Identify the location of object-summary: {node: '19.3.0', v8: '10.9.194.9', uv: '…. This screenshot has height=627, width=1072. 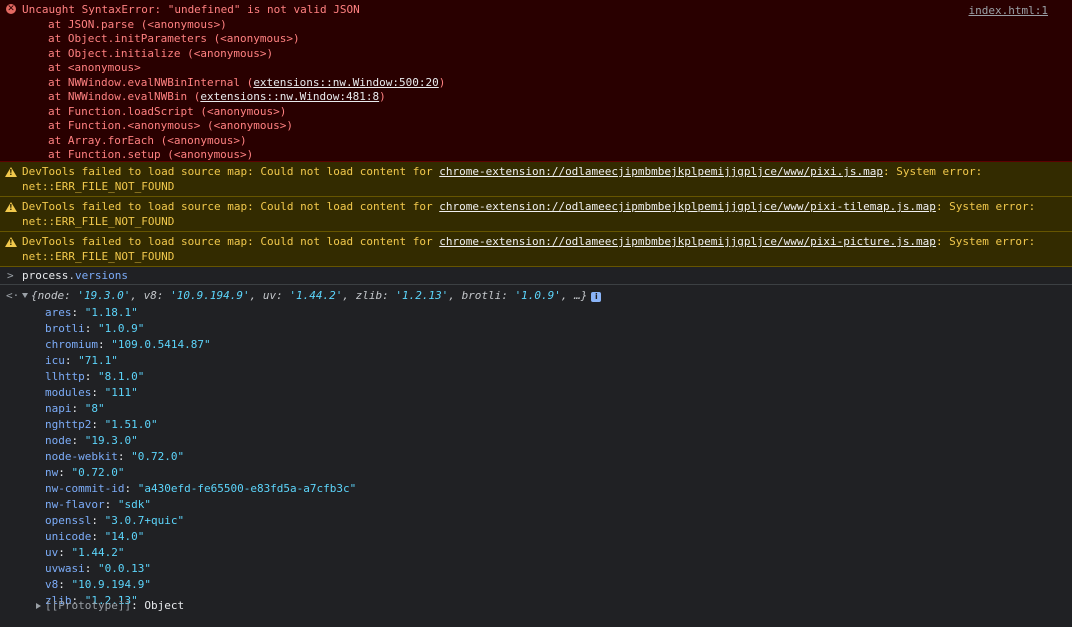
(312, 295).